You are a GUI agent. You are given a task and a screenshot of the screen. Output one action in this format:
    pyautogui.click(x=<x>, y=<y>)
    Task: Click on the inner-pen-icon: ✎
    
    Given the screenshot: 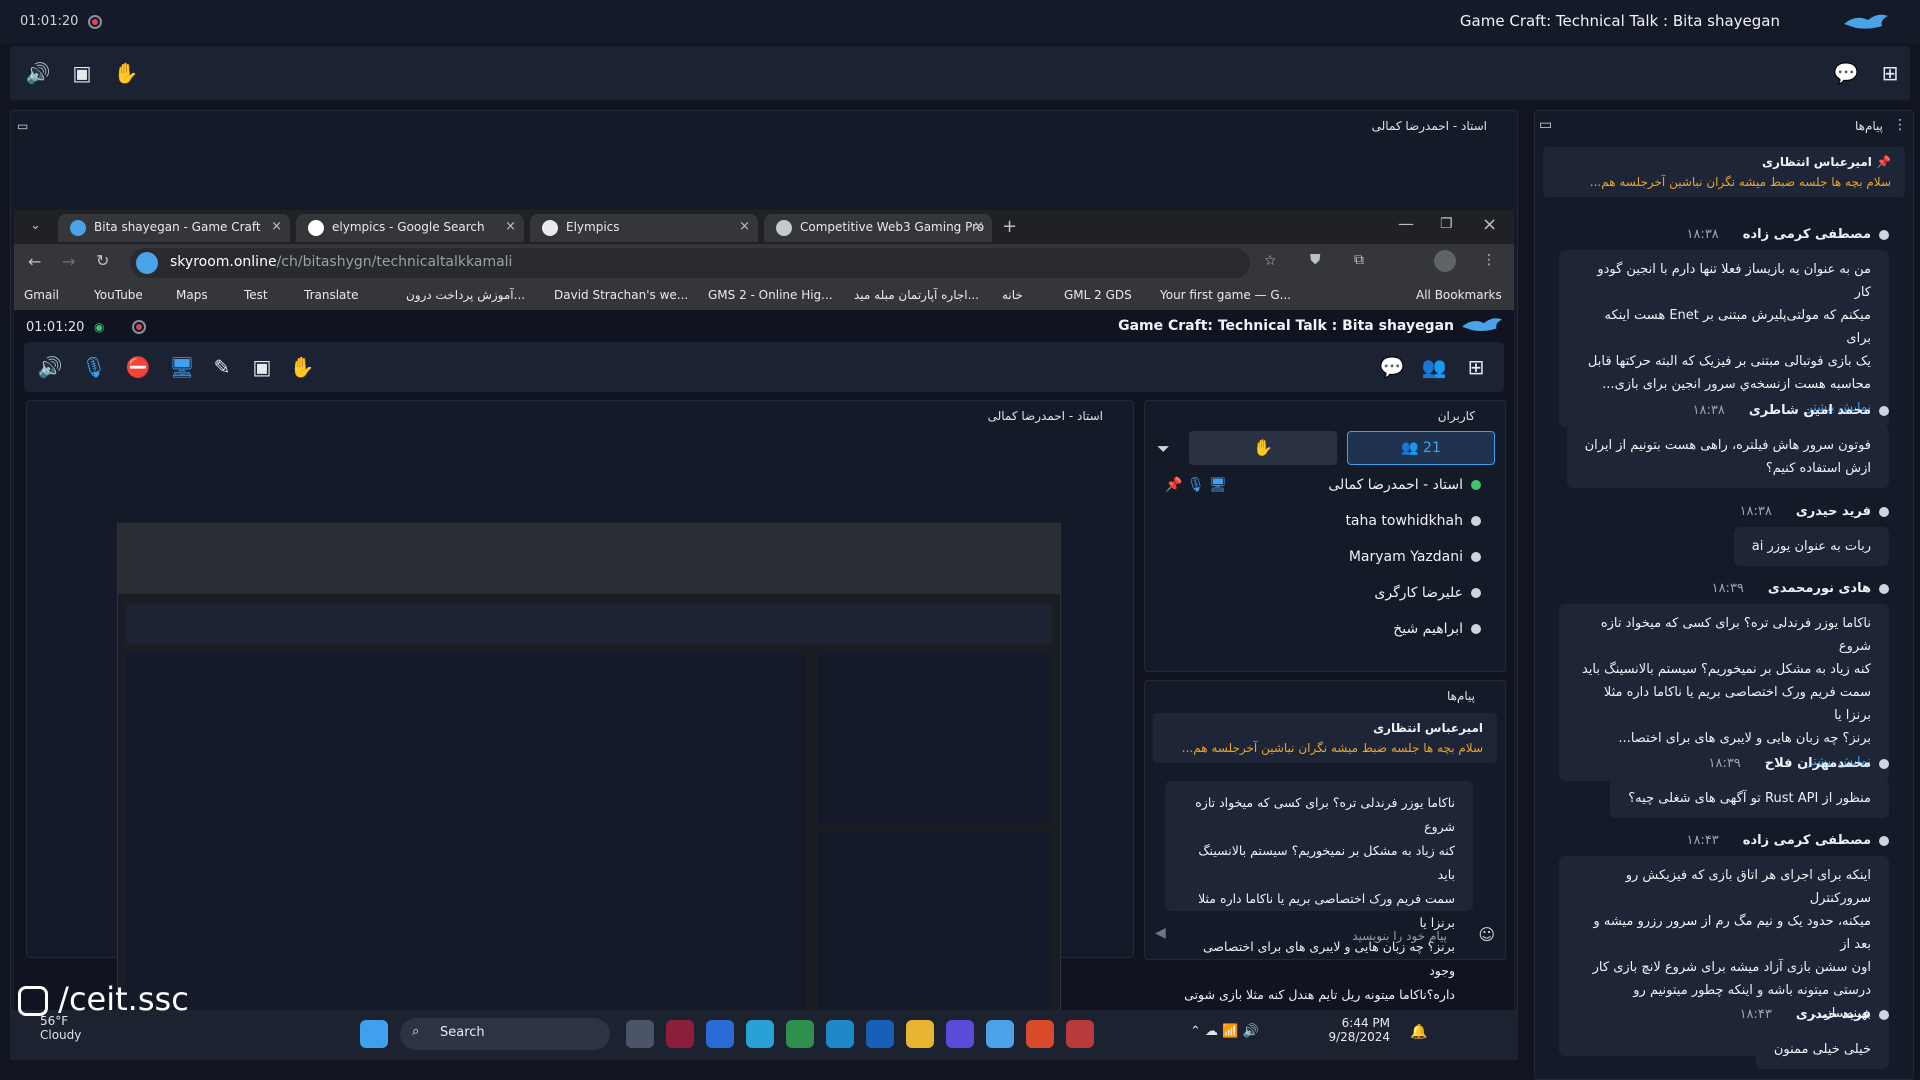 What is the action you would take?
    pyautogui.click(x=222, y=367)
    